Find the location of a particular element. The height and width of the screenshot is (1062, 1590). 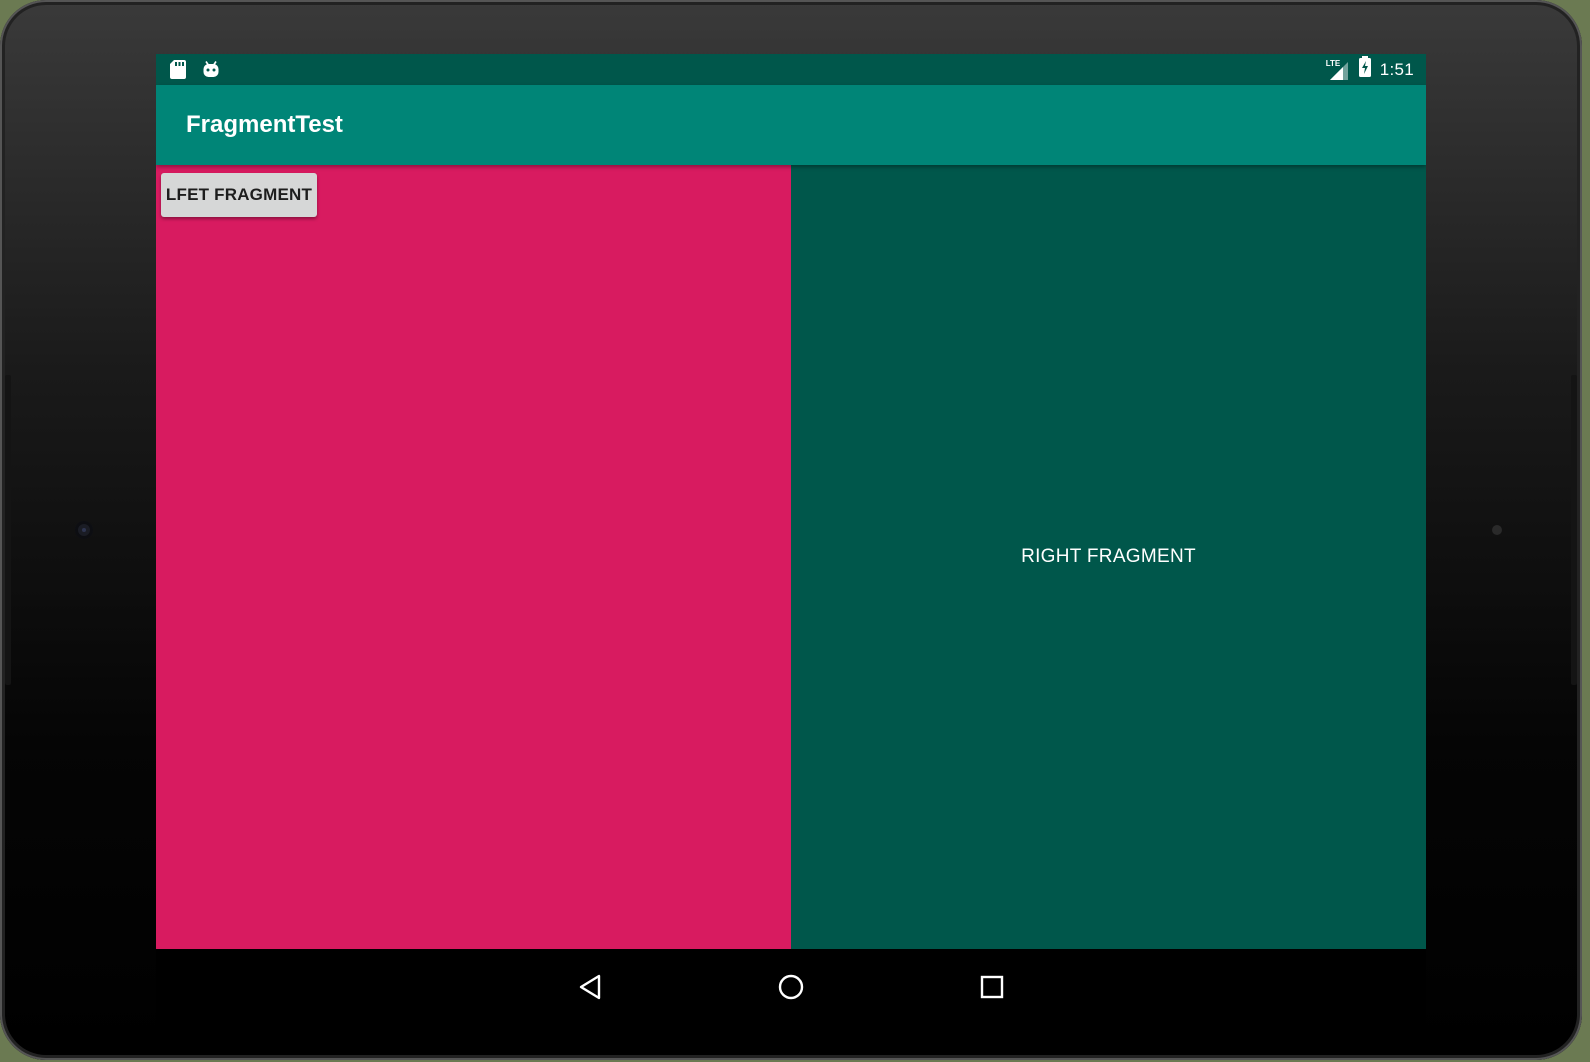

battery-icon is located at coordinates (1365, 69).